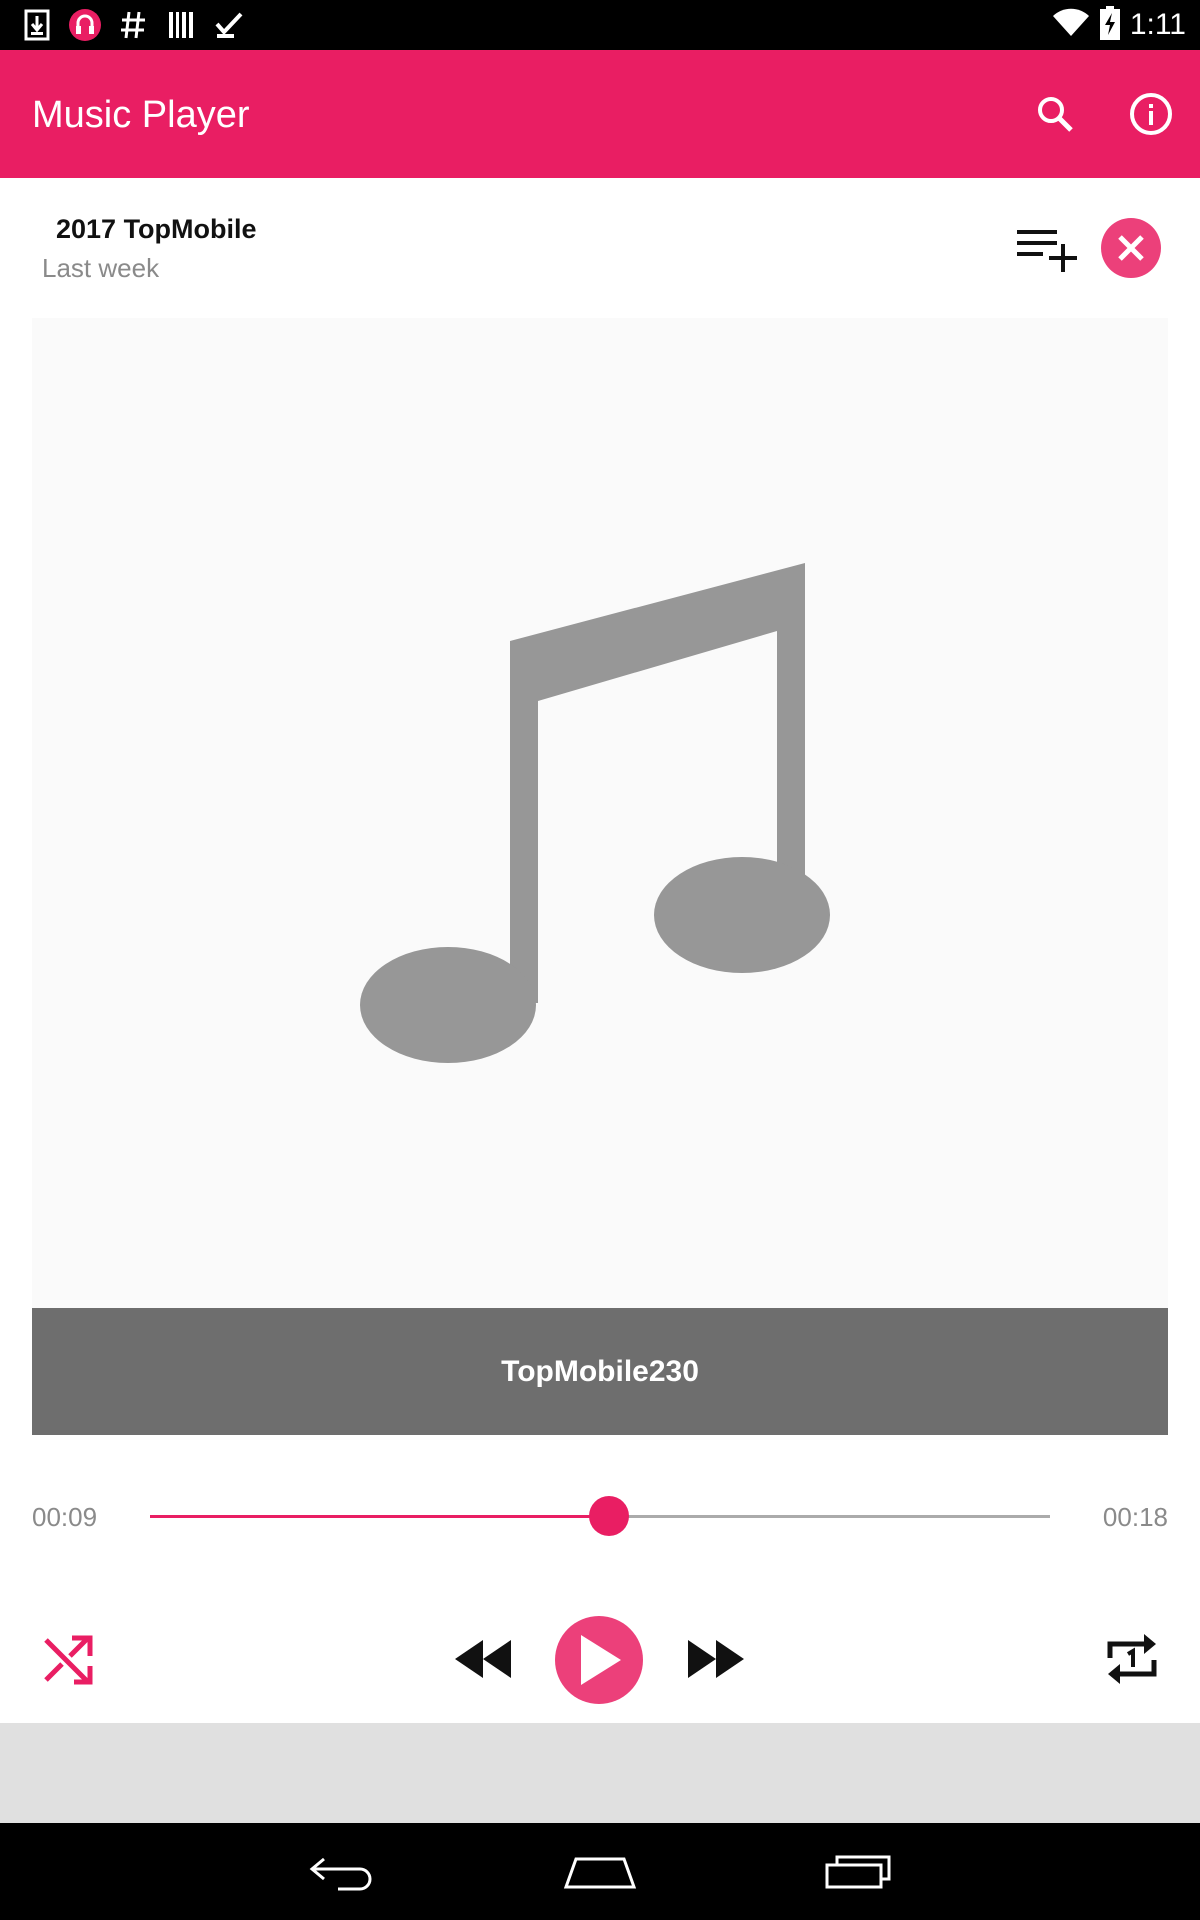 Image resolution: width=1200 pixels, height=1920 pixels. I want to click on info-icon, so click(1151, 114).